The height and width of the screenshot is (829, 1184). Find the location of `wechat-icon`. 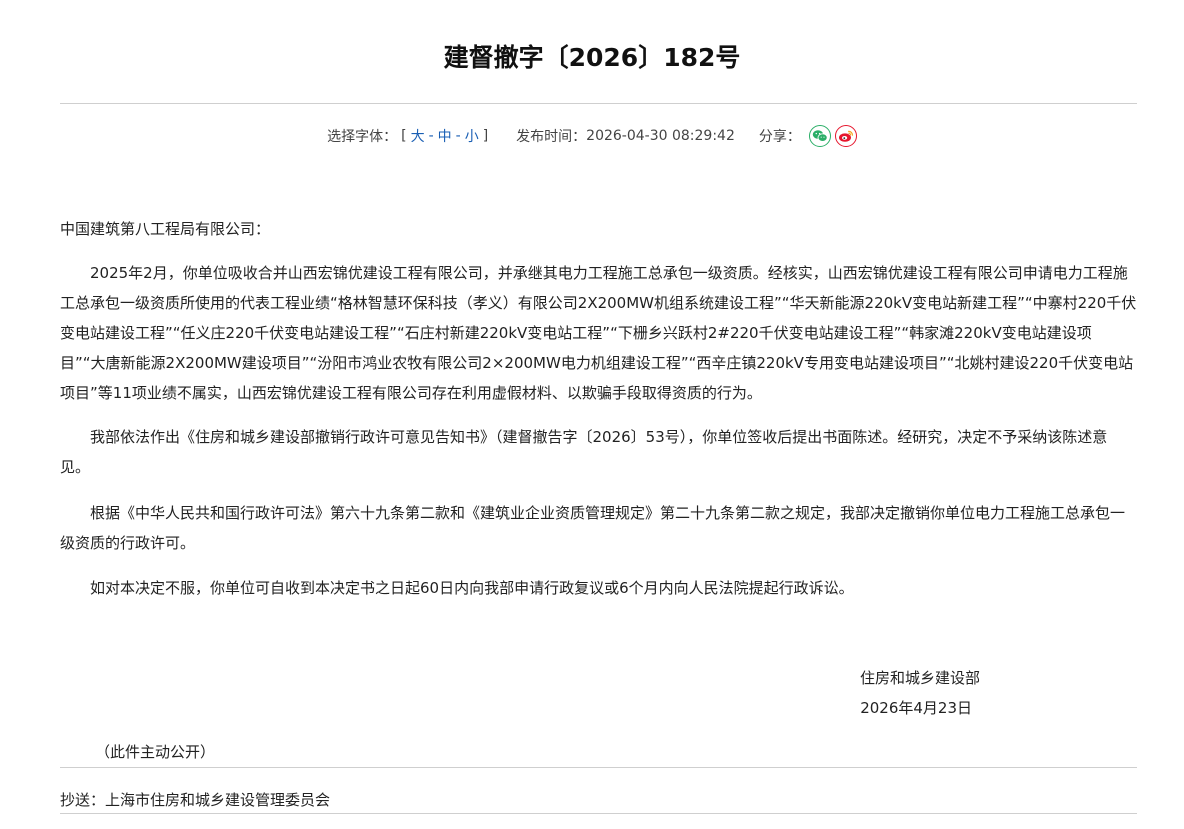

wechat-icon is located at coordinates (820, 136).